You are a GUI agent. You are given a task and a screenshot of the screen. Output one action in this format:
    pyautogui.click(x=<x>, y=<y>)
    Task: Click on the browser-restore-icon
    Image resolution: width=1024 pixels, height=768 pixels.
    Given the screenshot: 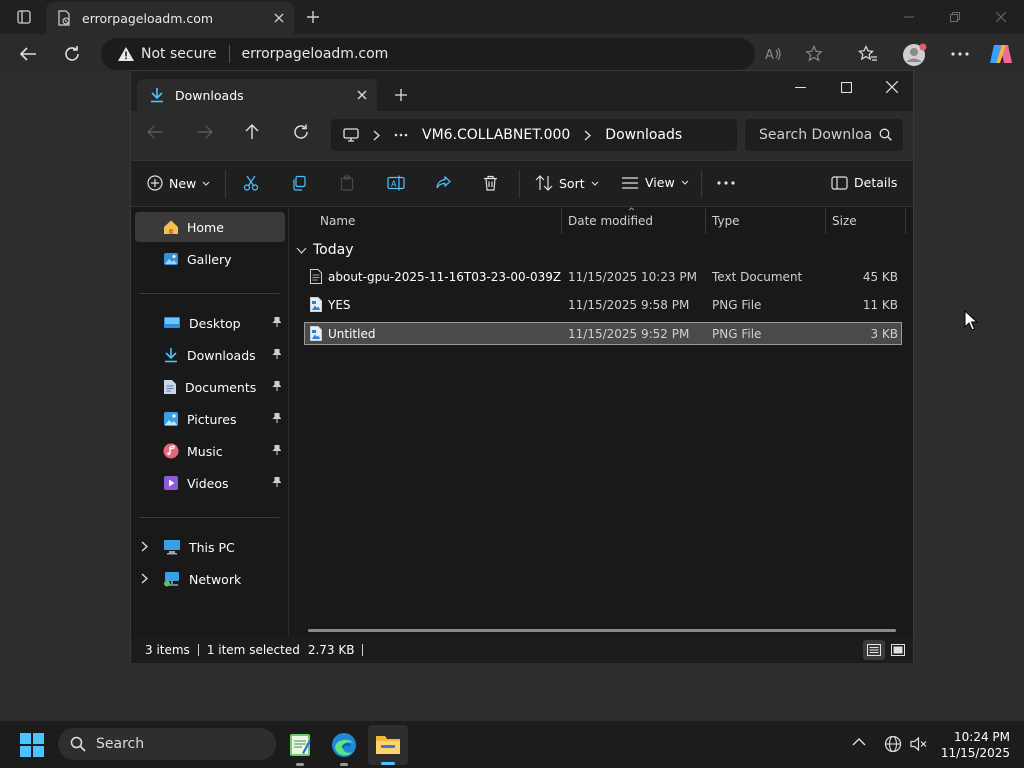 What is the action you would take?
    pyautogui.click(x=955, y=17)
    